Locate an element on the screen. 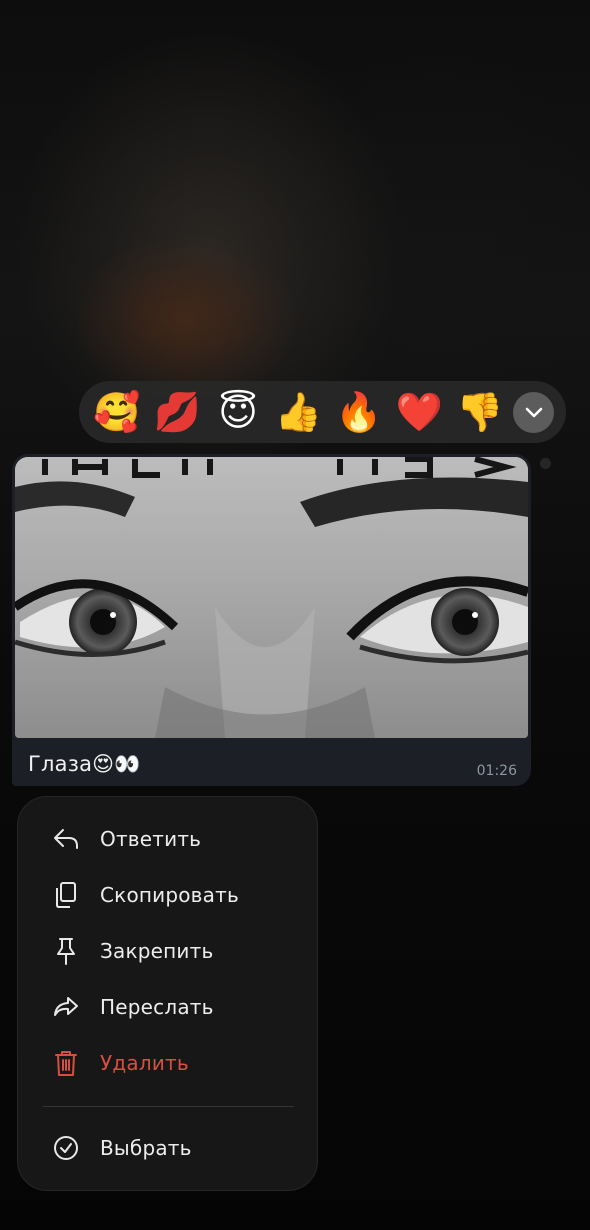 This screenshot has height=1230, width=590. menu-item-pin: Закрепить is located at coordinates (167, 951).